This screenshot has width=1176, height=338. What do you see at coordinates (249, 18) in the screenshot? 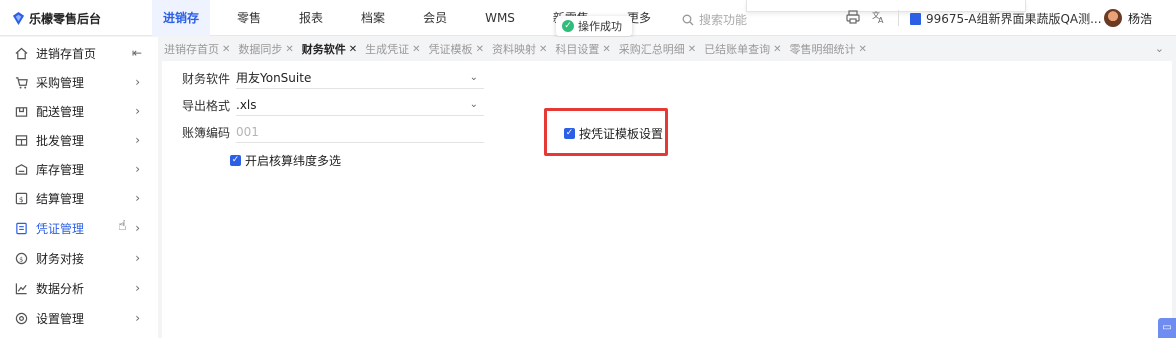
I see `nav-item-retail: 零售` at bounding box center [249, 18].